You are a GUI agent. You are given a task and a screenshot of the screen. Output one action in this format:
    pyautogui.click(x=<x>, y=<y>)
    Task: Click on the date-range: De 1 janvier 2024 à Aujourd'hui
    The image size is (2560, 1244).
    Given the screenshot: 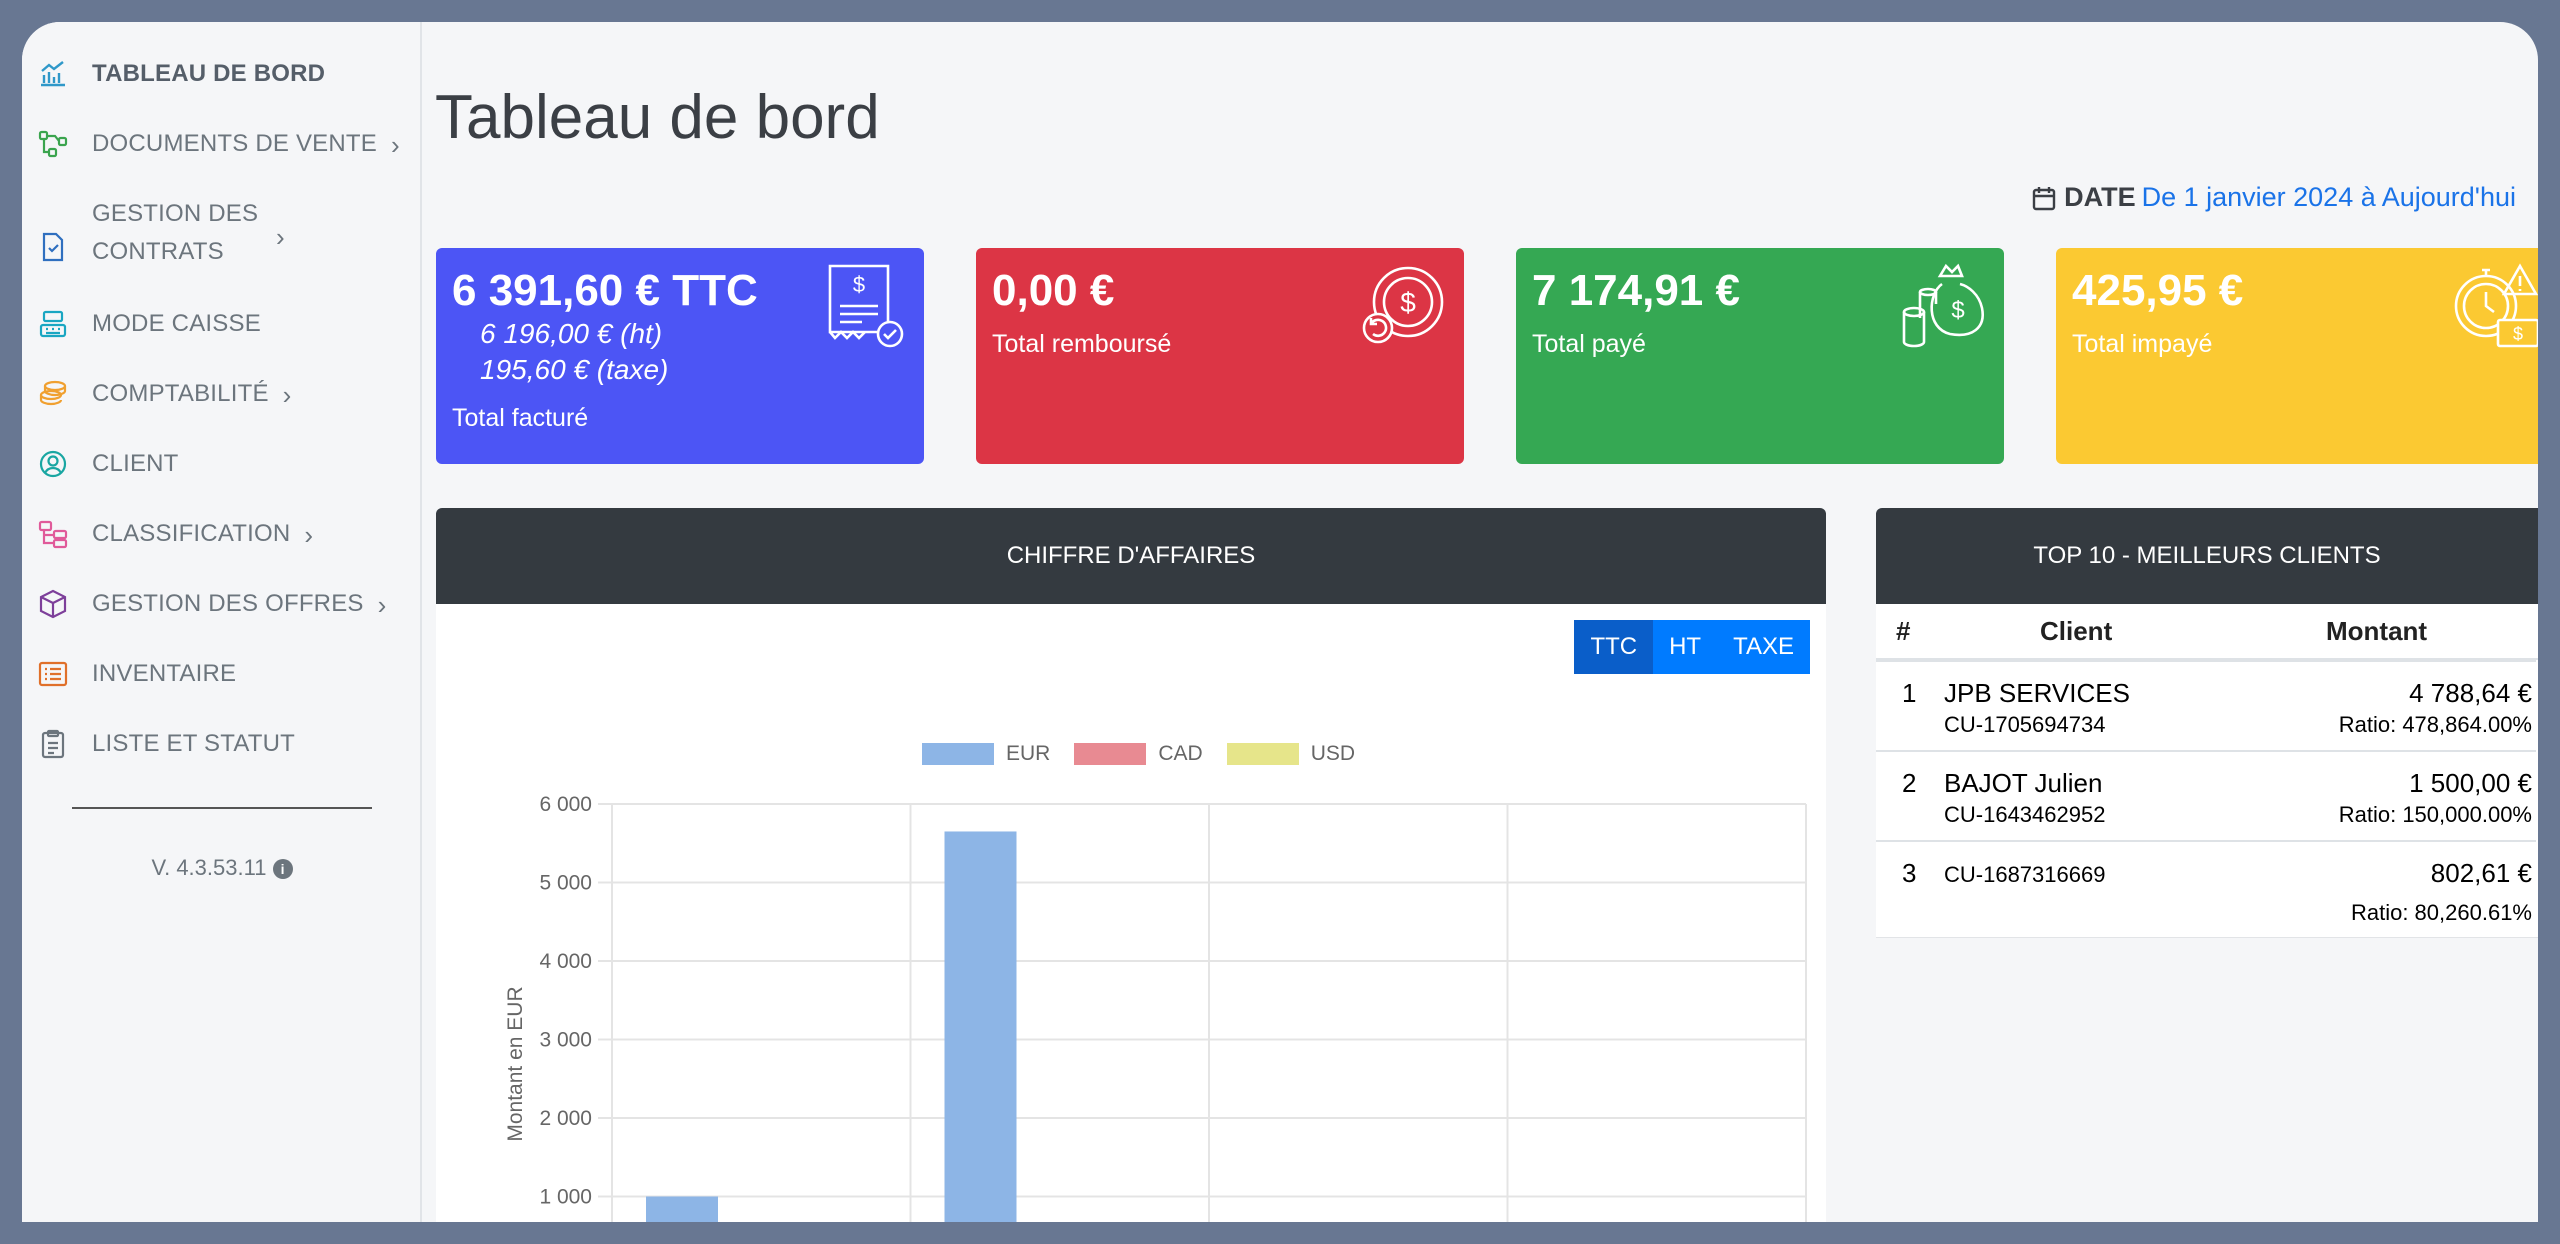 What is the action you would take?
    pyautogui.click(x=2329, y=197)
    